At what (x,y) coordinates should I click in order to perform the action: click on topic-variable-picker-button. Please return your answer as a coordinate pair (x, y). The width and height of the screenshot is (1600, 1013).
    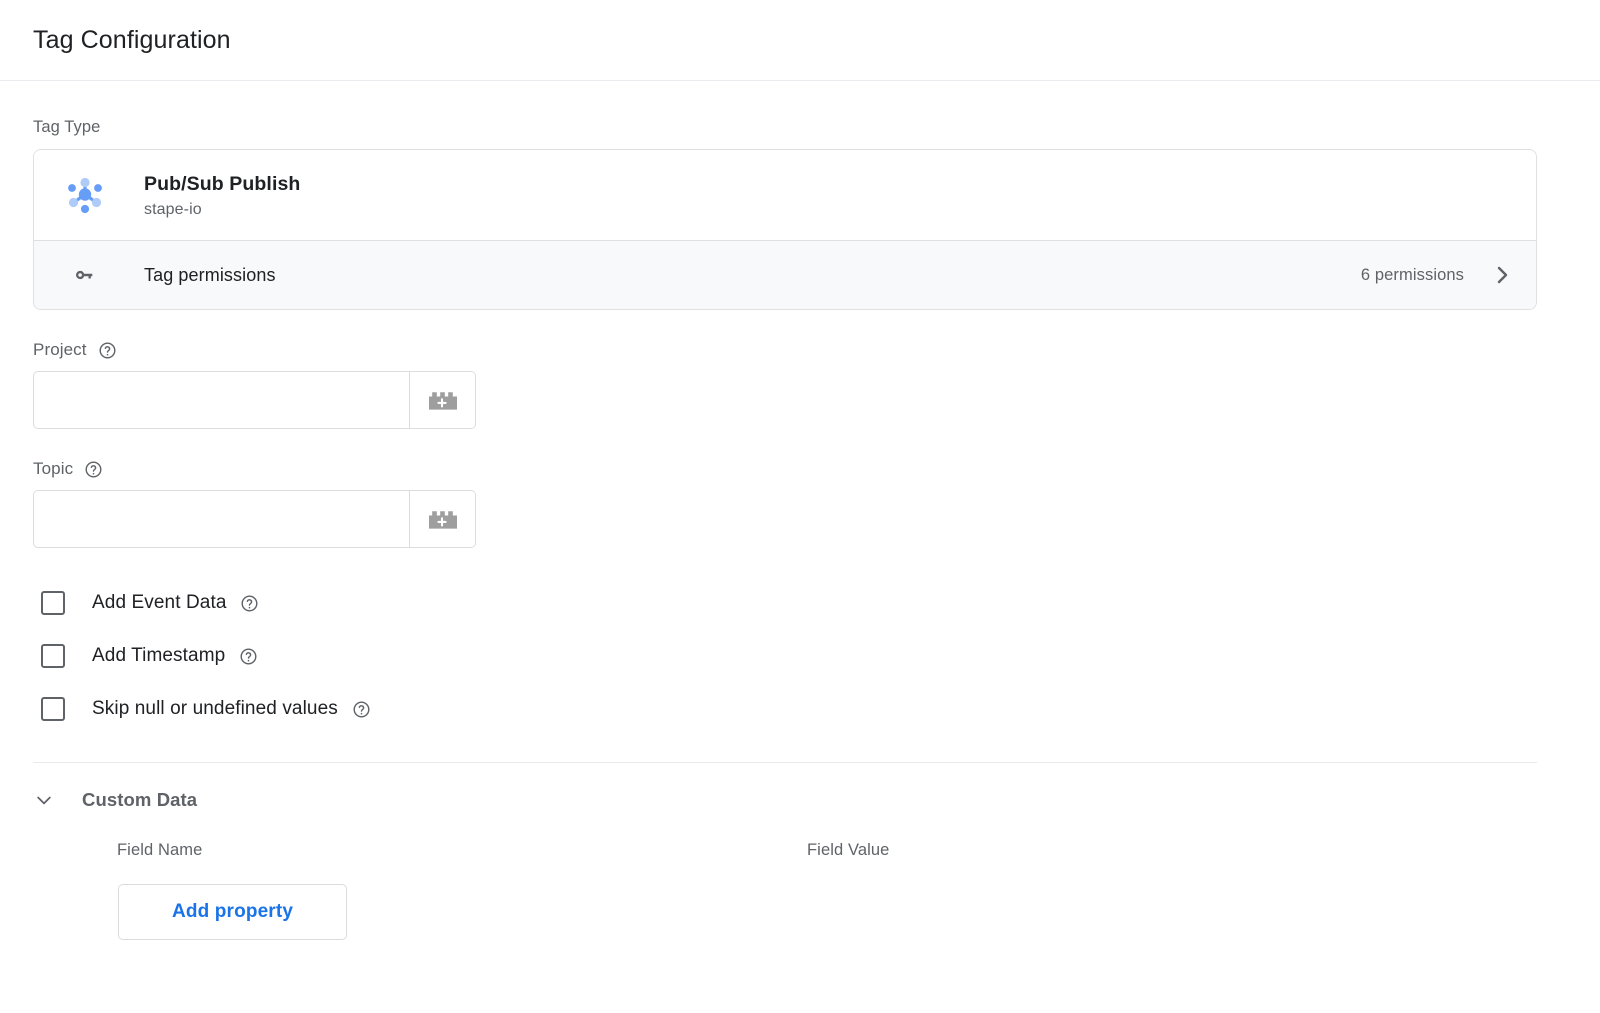
    Looking at the image, I should click on (442, 519).